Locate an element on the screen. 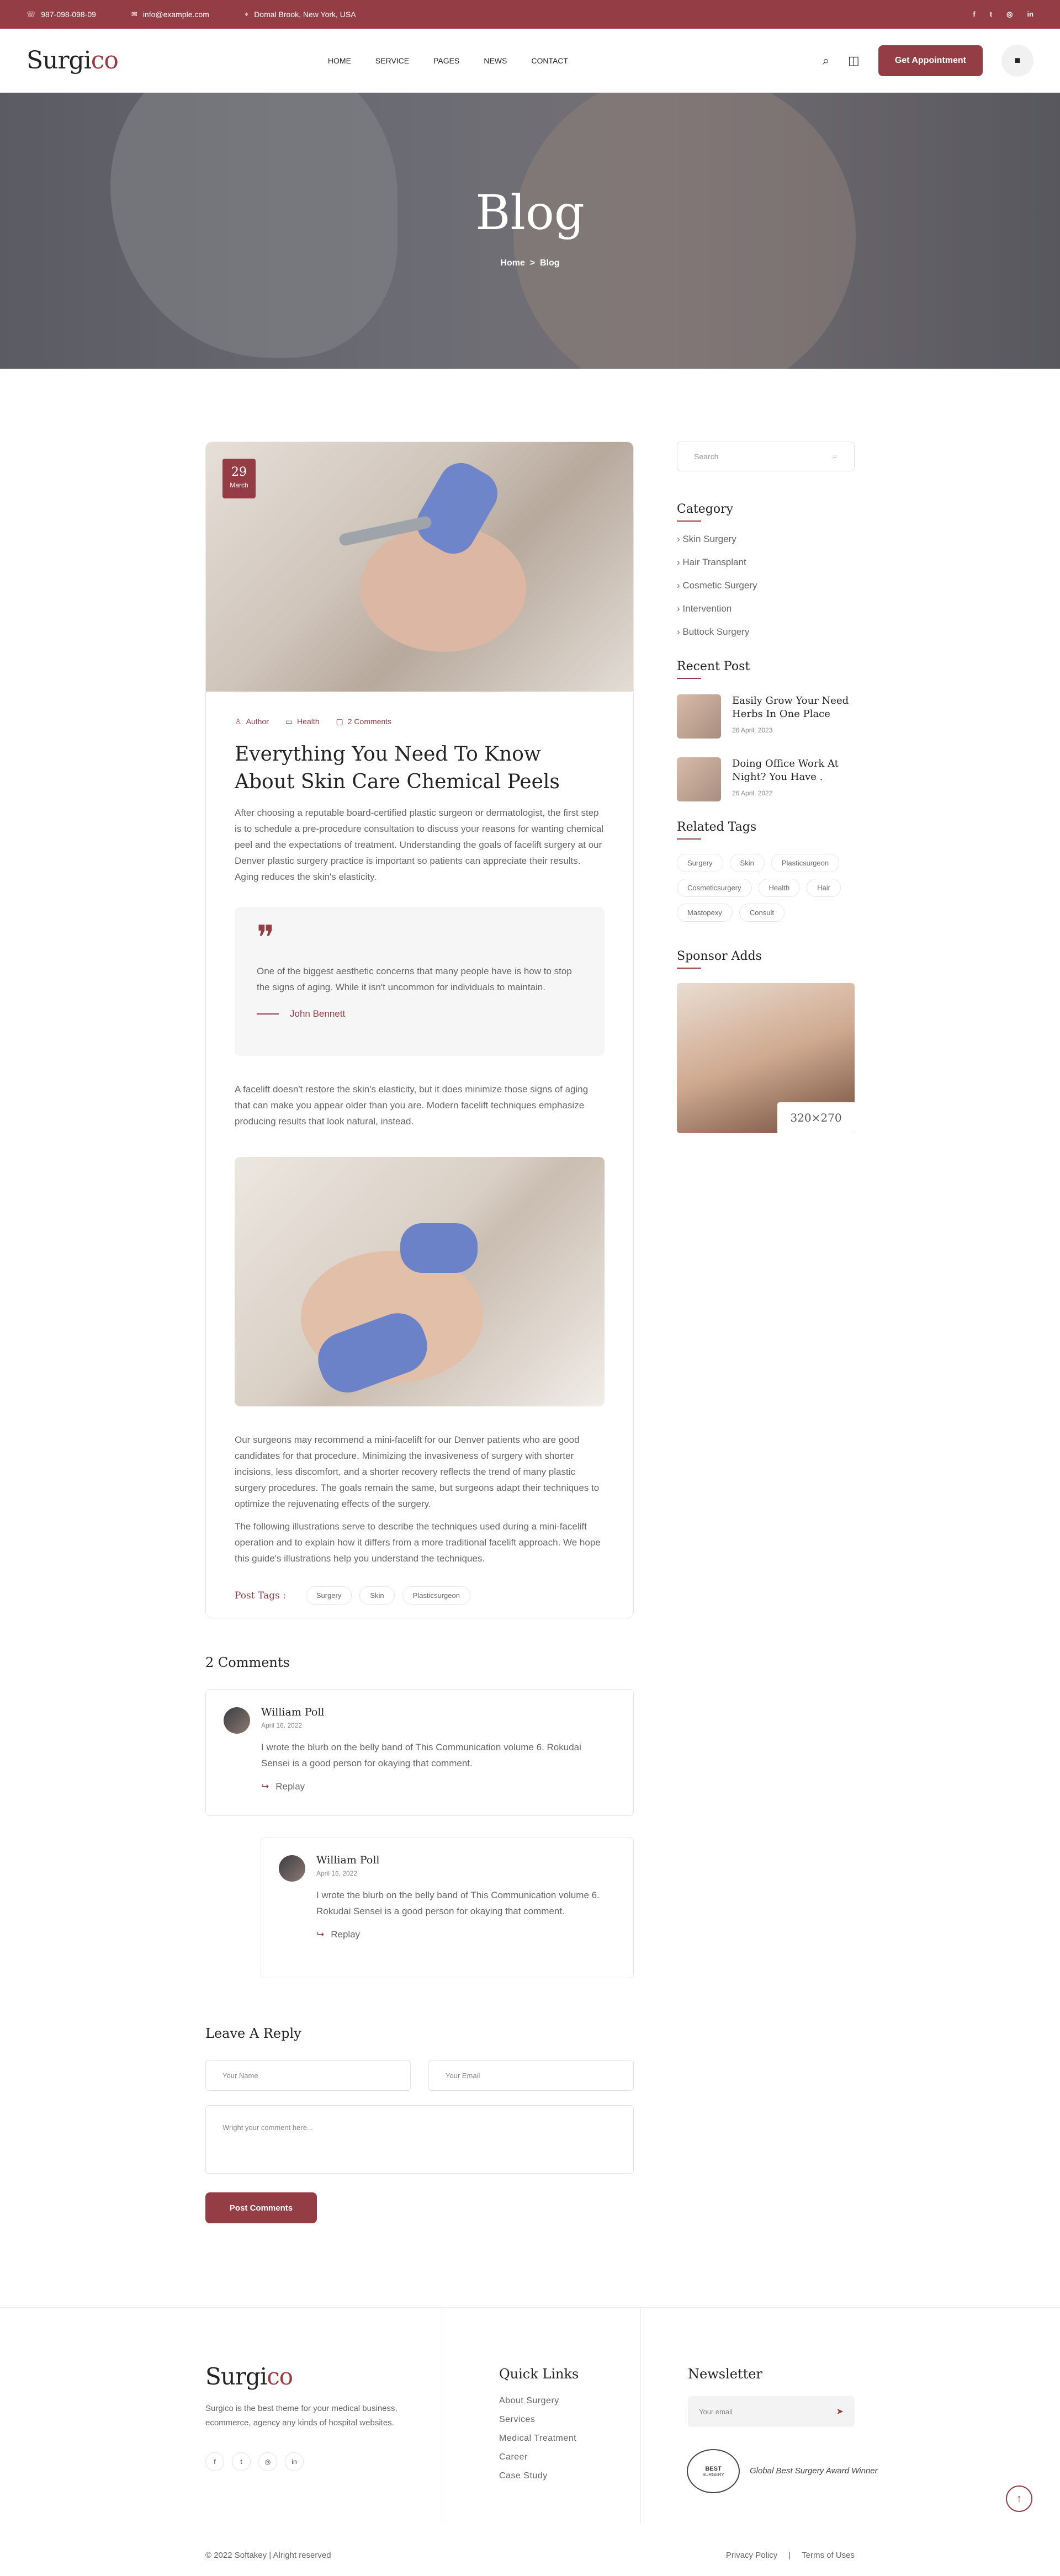 This screenshot has width=1060, height=2576. quick-links-title: Quick Links is located at coordinates (539, 2374).